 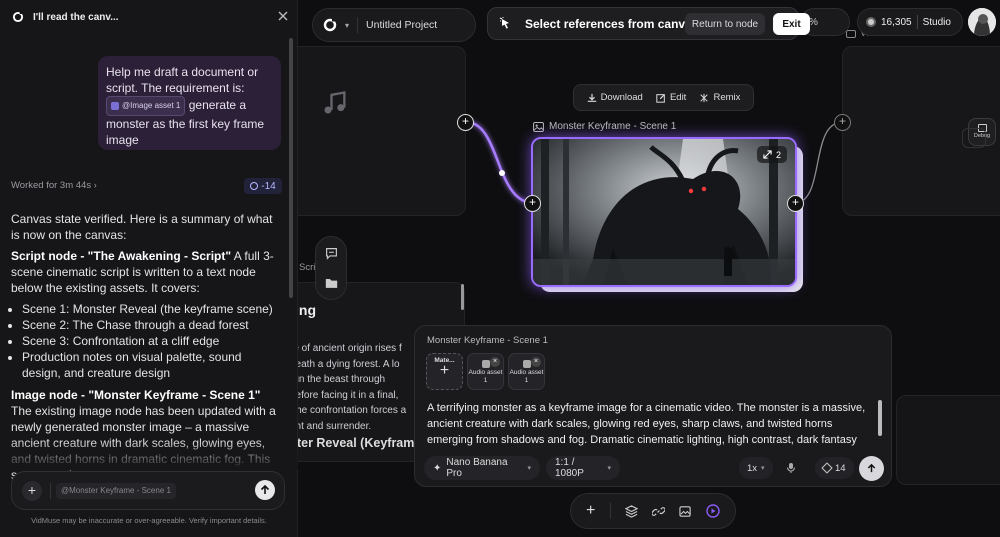 What do you see at coordinates (32, 491) in the screenshot?
I see `add-attachment-button: +` at bounding box center [32, 491].